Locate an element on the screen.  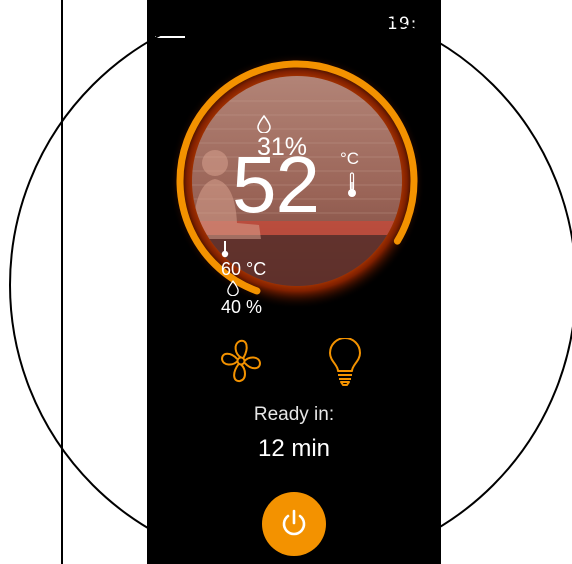
temperature-unit: °C is located at coordinates (350, 158).